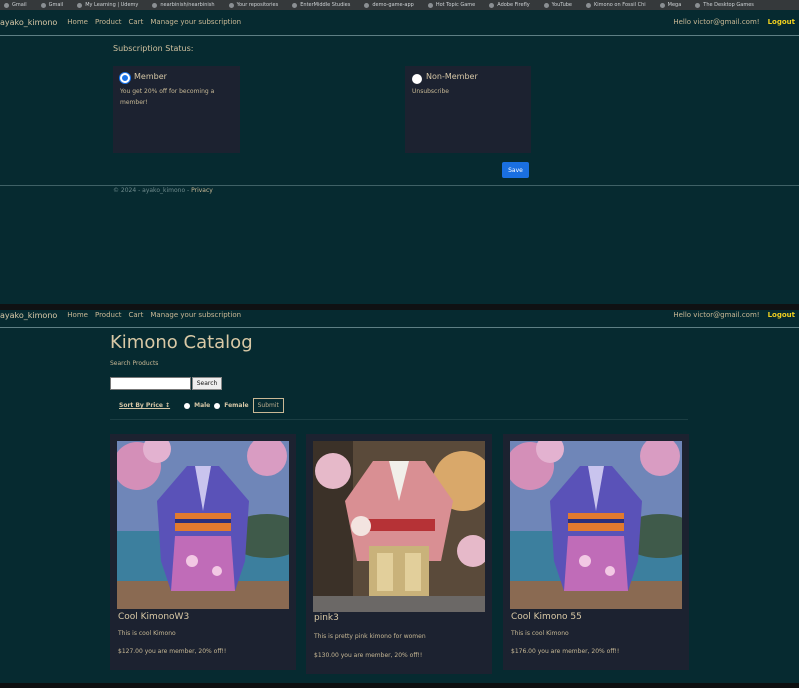 The height and width of the screenshot is (688, 799). I want to click on product-name: Cool KimonoW3, so click(153, 617).